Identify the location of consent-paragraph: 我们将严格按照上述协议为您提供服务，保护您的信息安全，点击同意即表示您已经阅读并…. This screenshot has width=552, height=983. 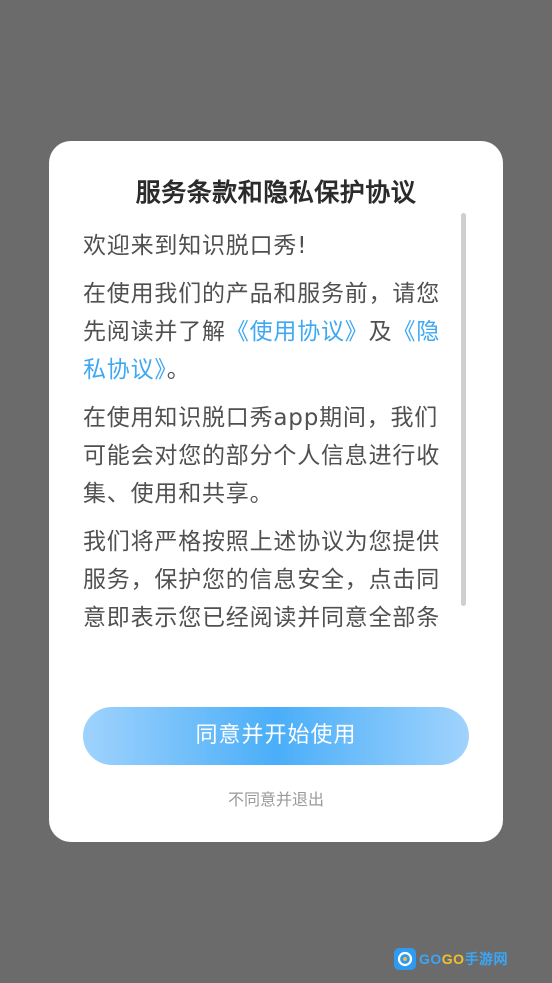
(261, 580).